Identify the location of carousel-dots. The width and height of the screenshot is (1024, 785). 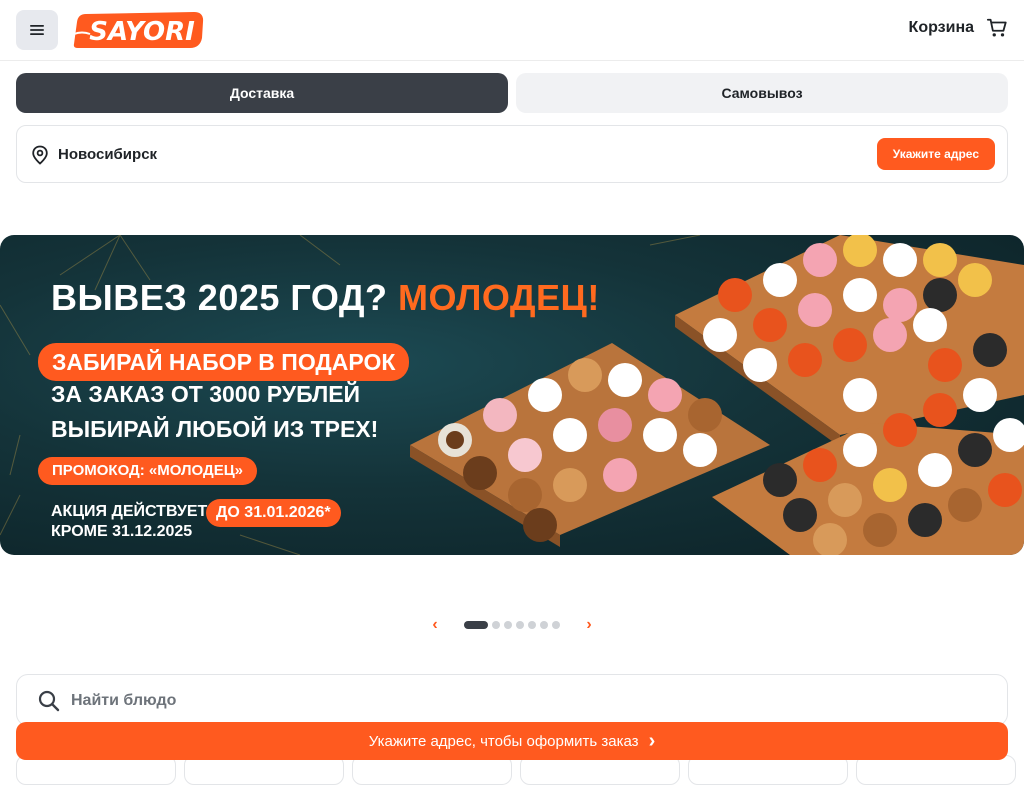
(512, 625).